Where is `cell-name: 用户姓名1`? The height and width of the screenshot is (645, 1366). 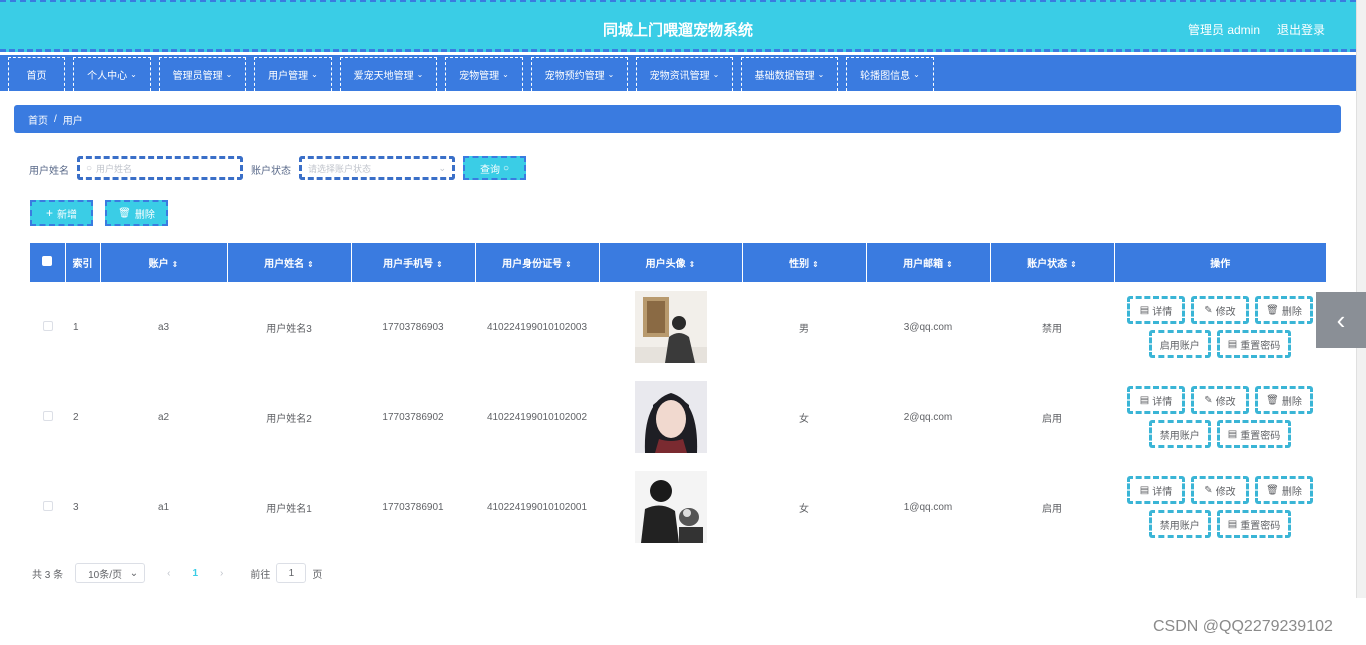
cell-name: 用户姓名1 is located at coordinates (289, 509).